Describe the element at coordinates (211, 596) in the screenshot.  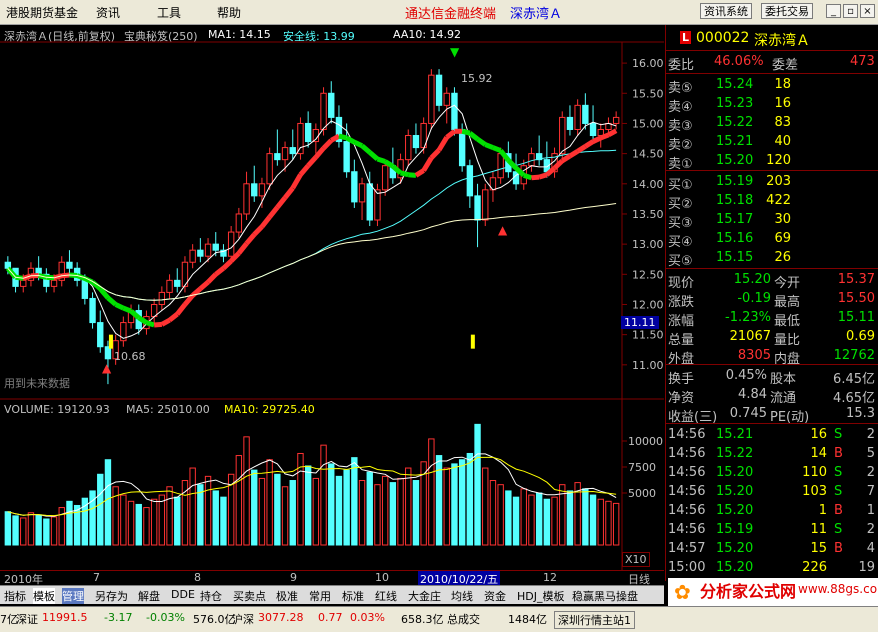
I see `tab-6: 持仓` at that location.